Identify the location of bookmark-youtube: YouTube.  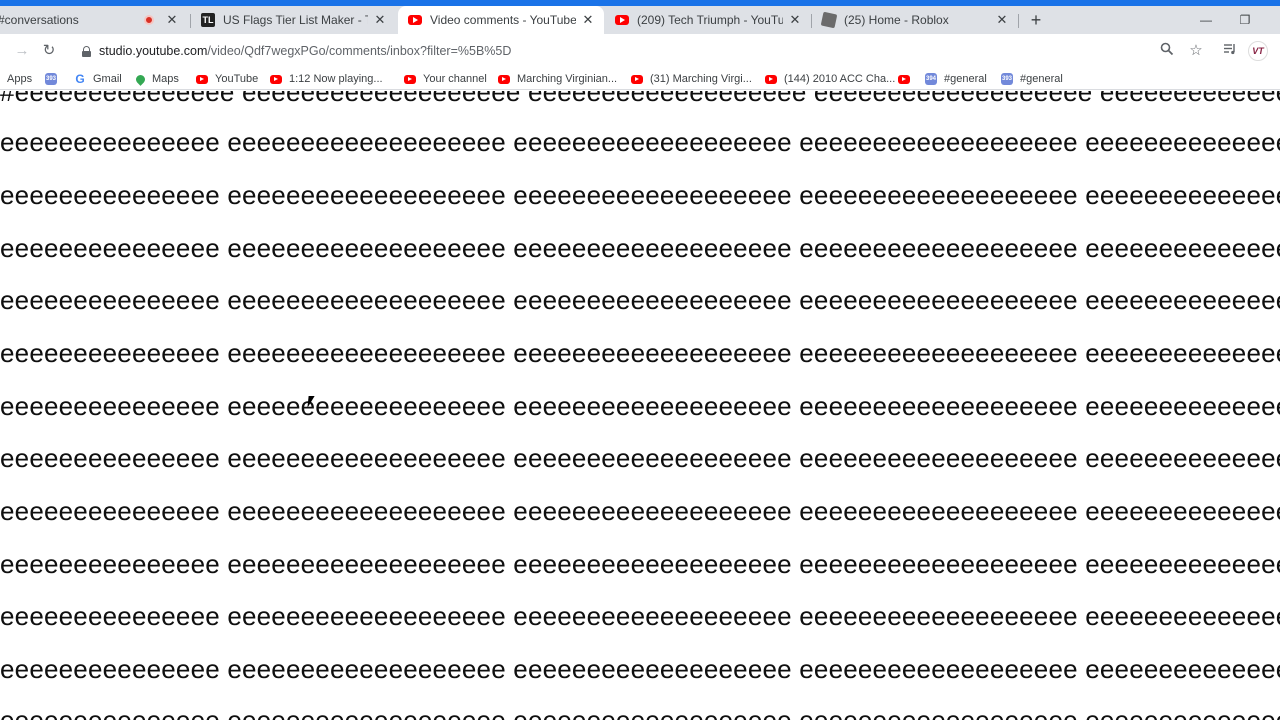
(227, 79).